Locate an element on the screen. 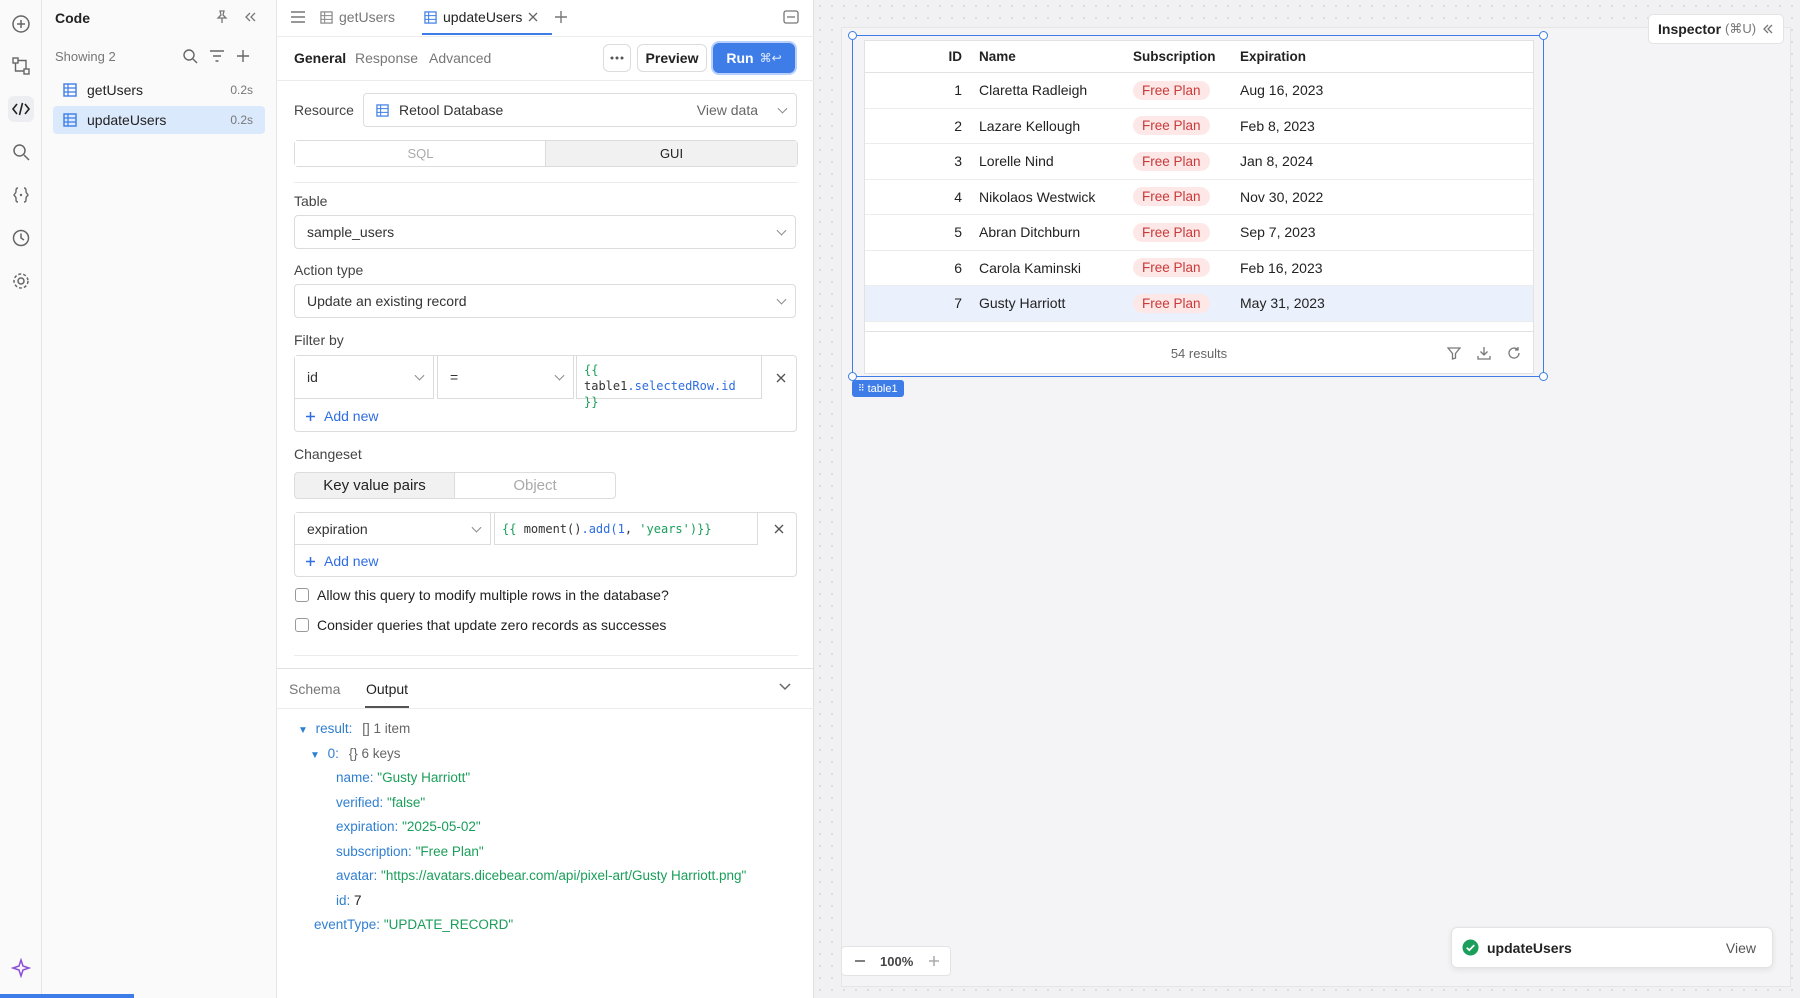  table-row: 5 Abran Ditchburn Free Plan Sep 7, 2023 is located at coordinates (1199, 233).